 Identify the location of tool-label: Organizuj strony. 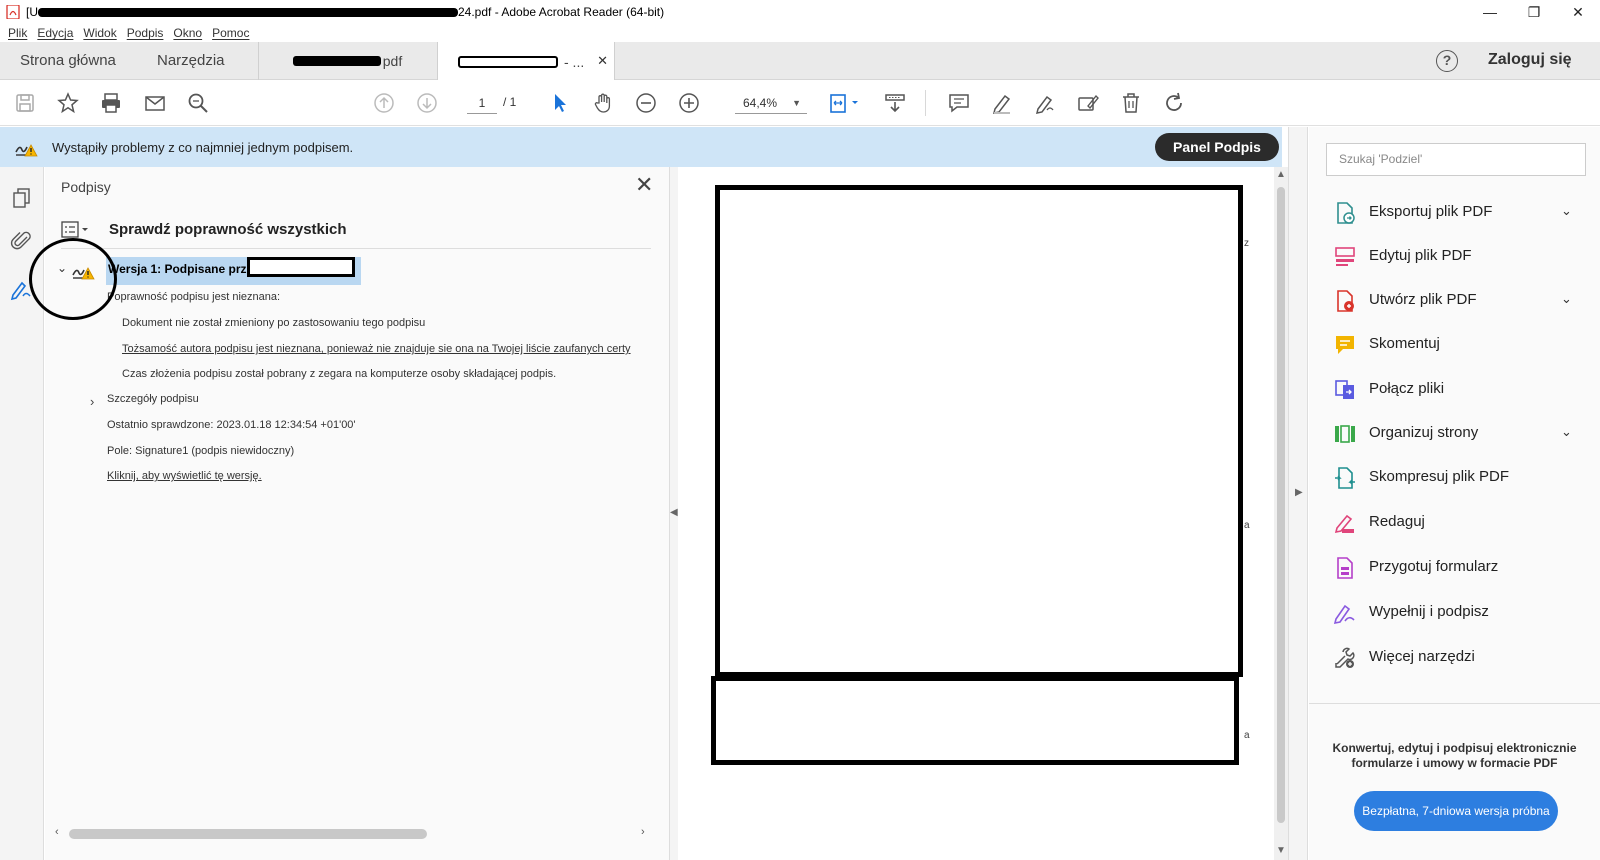
(1424, 432).